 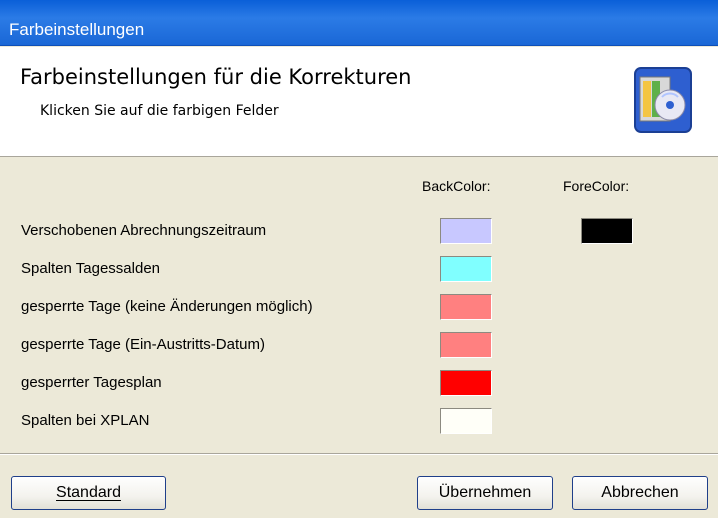 What do you see at coordinates (466, 307) in the screenshot?
I see `backcolor-swatch-locked-days-no-changes` at bounding box center [466, 307].